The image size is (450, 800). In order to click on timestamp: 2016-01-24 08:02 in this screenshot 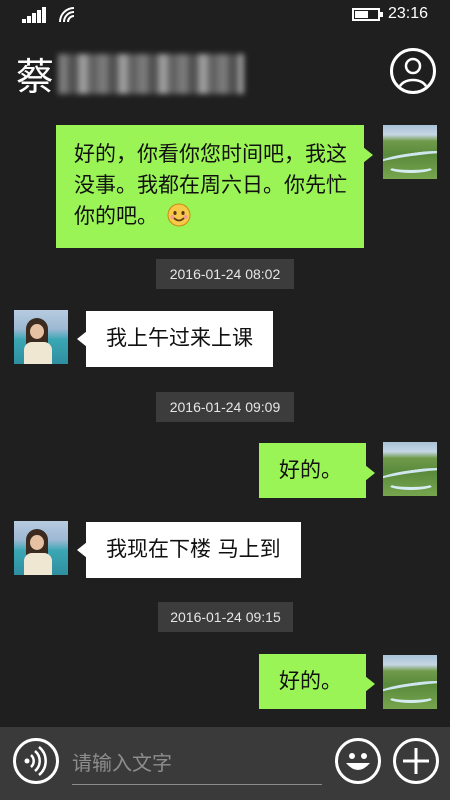, I will do `click(225, 274)`.